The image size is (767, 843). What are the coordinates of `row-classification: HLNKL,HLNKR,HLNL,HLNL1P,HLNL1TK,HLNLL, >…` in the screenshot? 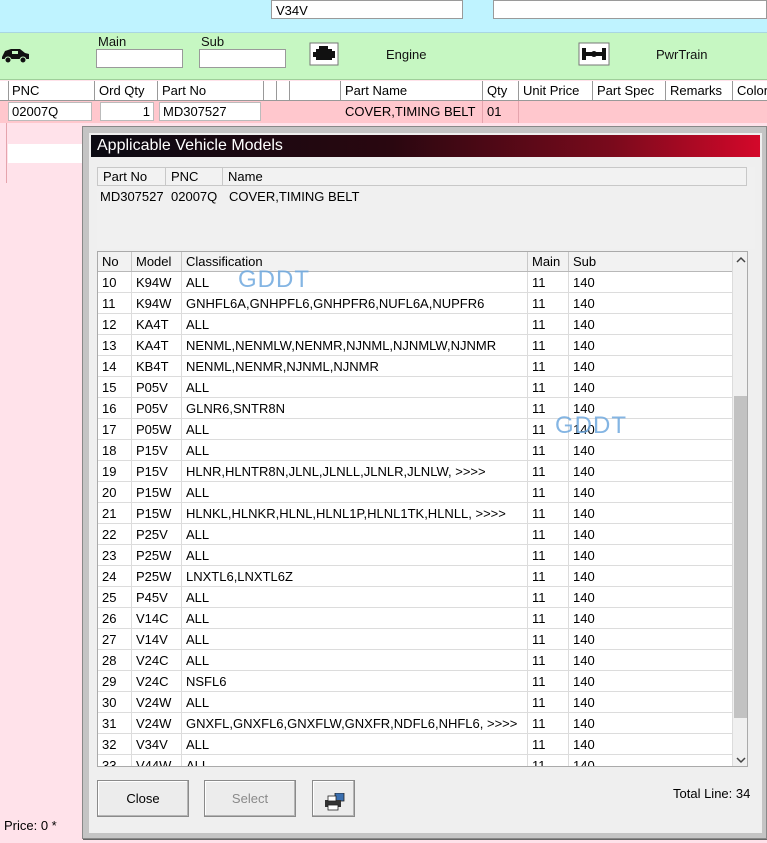 It's located at (355, 513).